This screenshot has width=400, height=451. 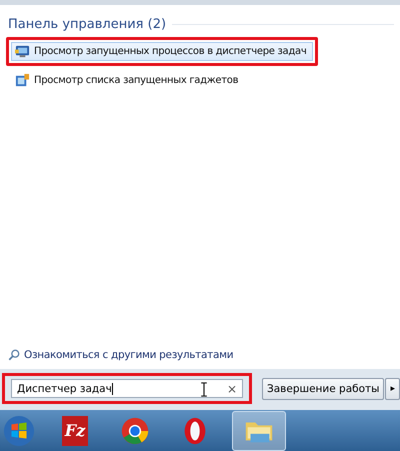 I want to click on shutdown-button: Завершение работы, so click(x=323, y=389).